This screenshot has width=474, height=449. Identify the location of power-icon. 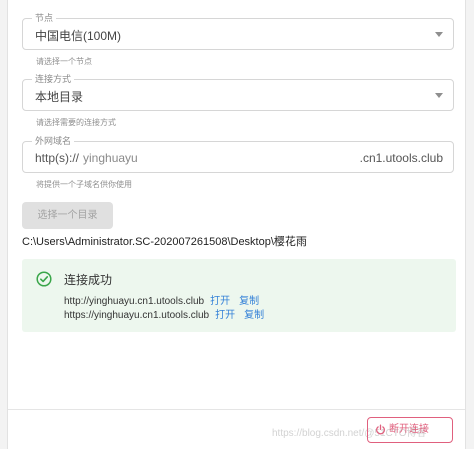
(380, 429).